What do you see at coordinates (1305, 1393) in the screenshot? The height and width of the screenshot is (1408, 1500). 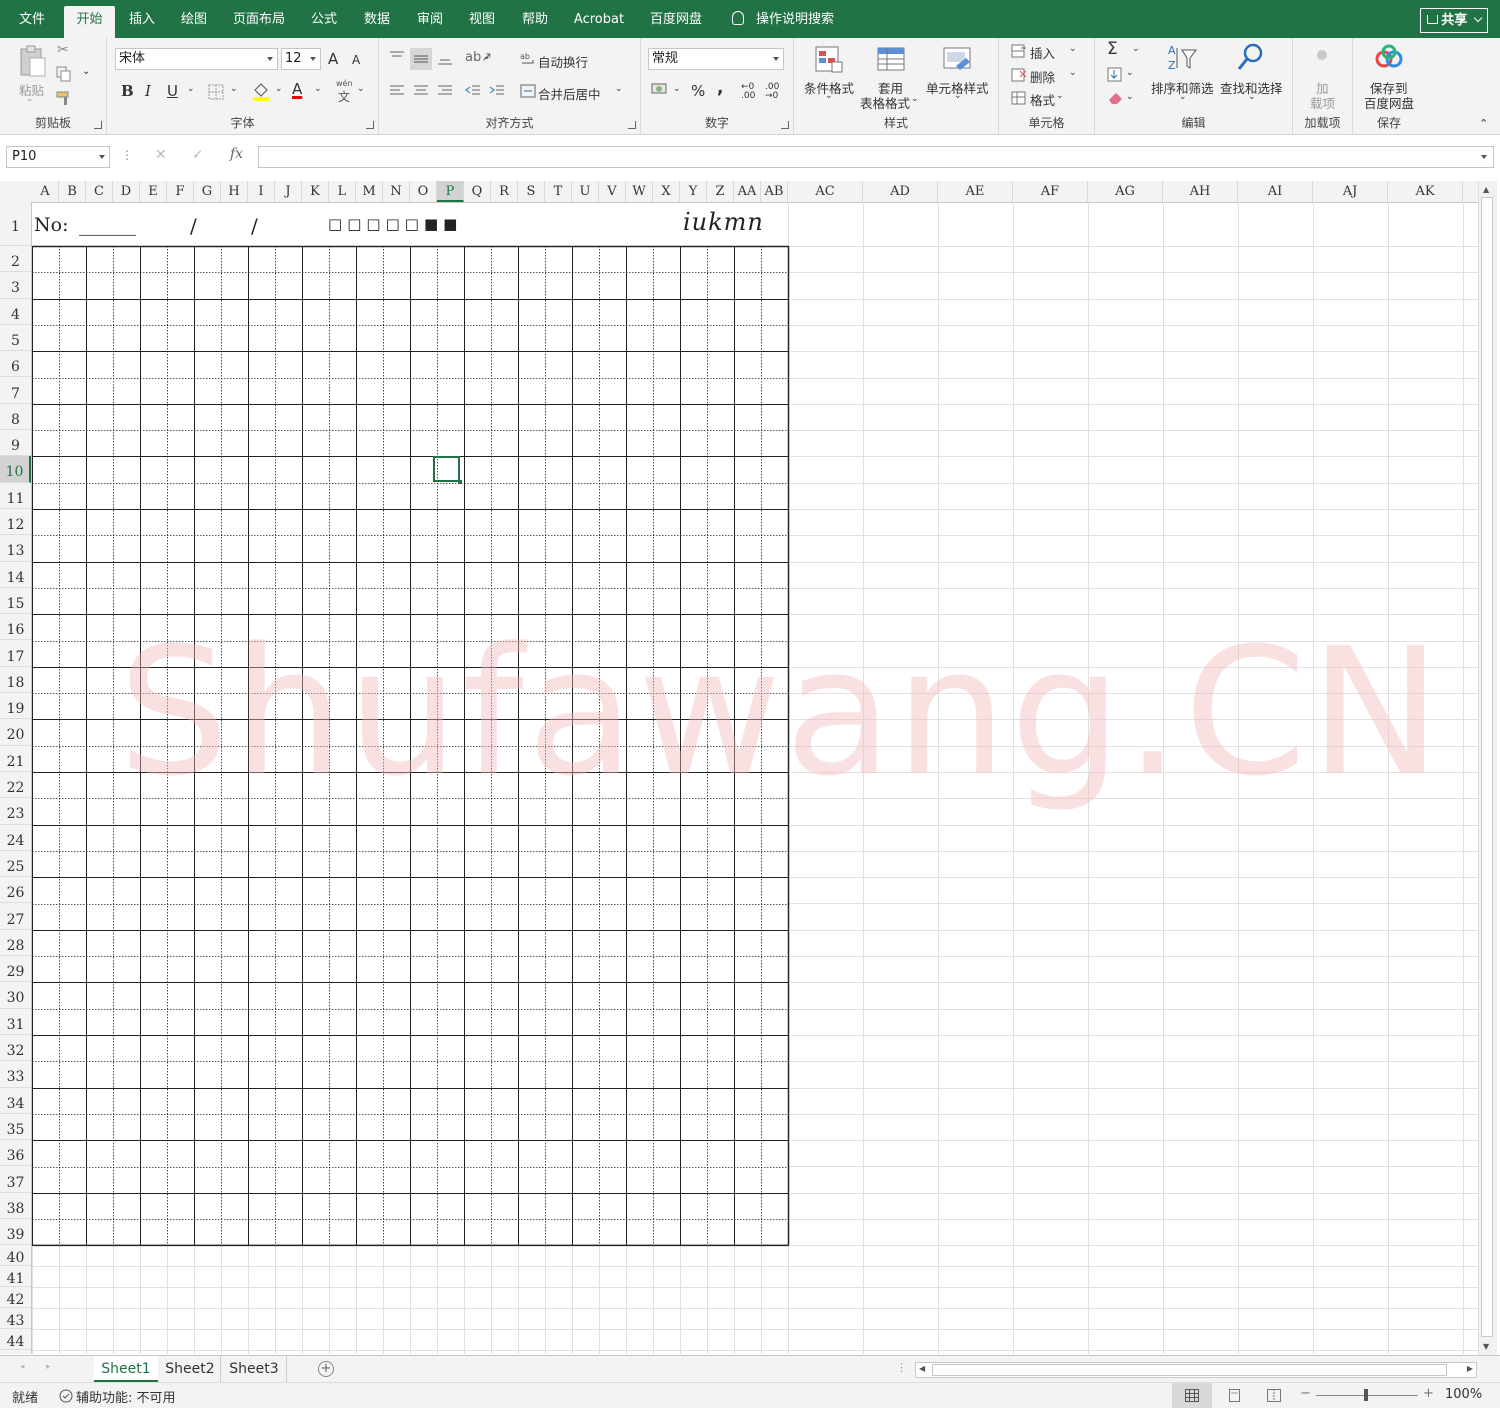 I see `zoom-out-button: −` at bounding box center [1305, 1393].